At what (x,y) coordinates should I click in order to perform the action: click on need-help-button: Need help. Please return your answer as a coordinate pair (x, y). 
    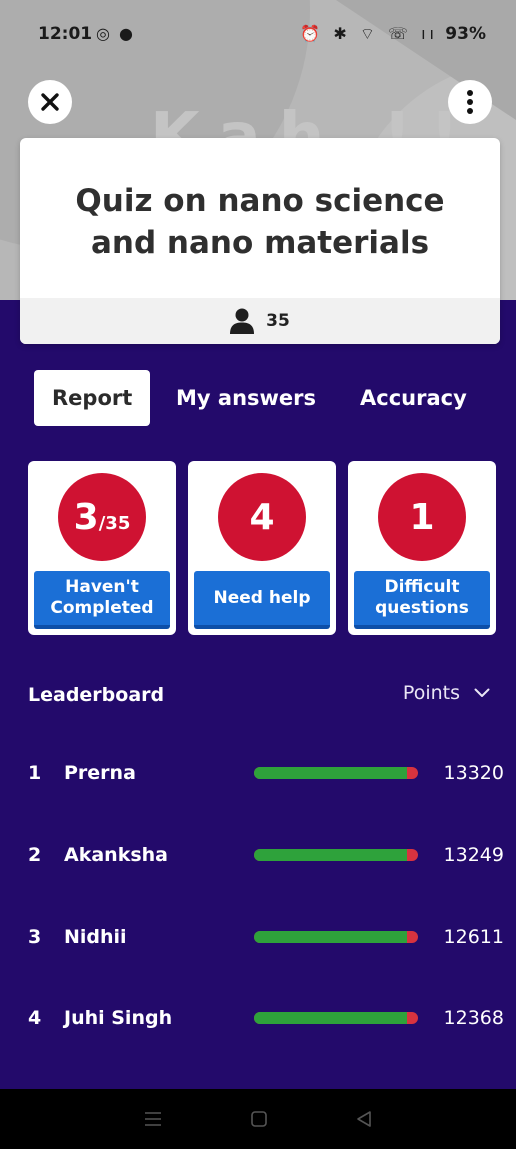
    Looking at the image, I should click on (262, 600).